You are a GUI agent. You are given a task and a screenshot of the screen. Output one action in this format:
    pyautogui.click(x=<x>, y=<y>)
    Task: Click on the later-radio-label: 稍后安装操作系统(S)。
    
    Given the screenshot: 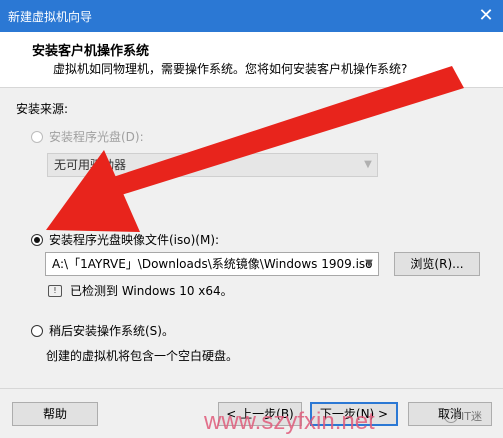 What is the action you would take?
    pyautogui.click(x=111, y=331)
    